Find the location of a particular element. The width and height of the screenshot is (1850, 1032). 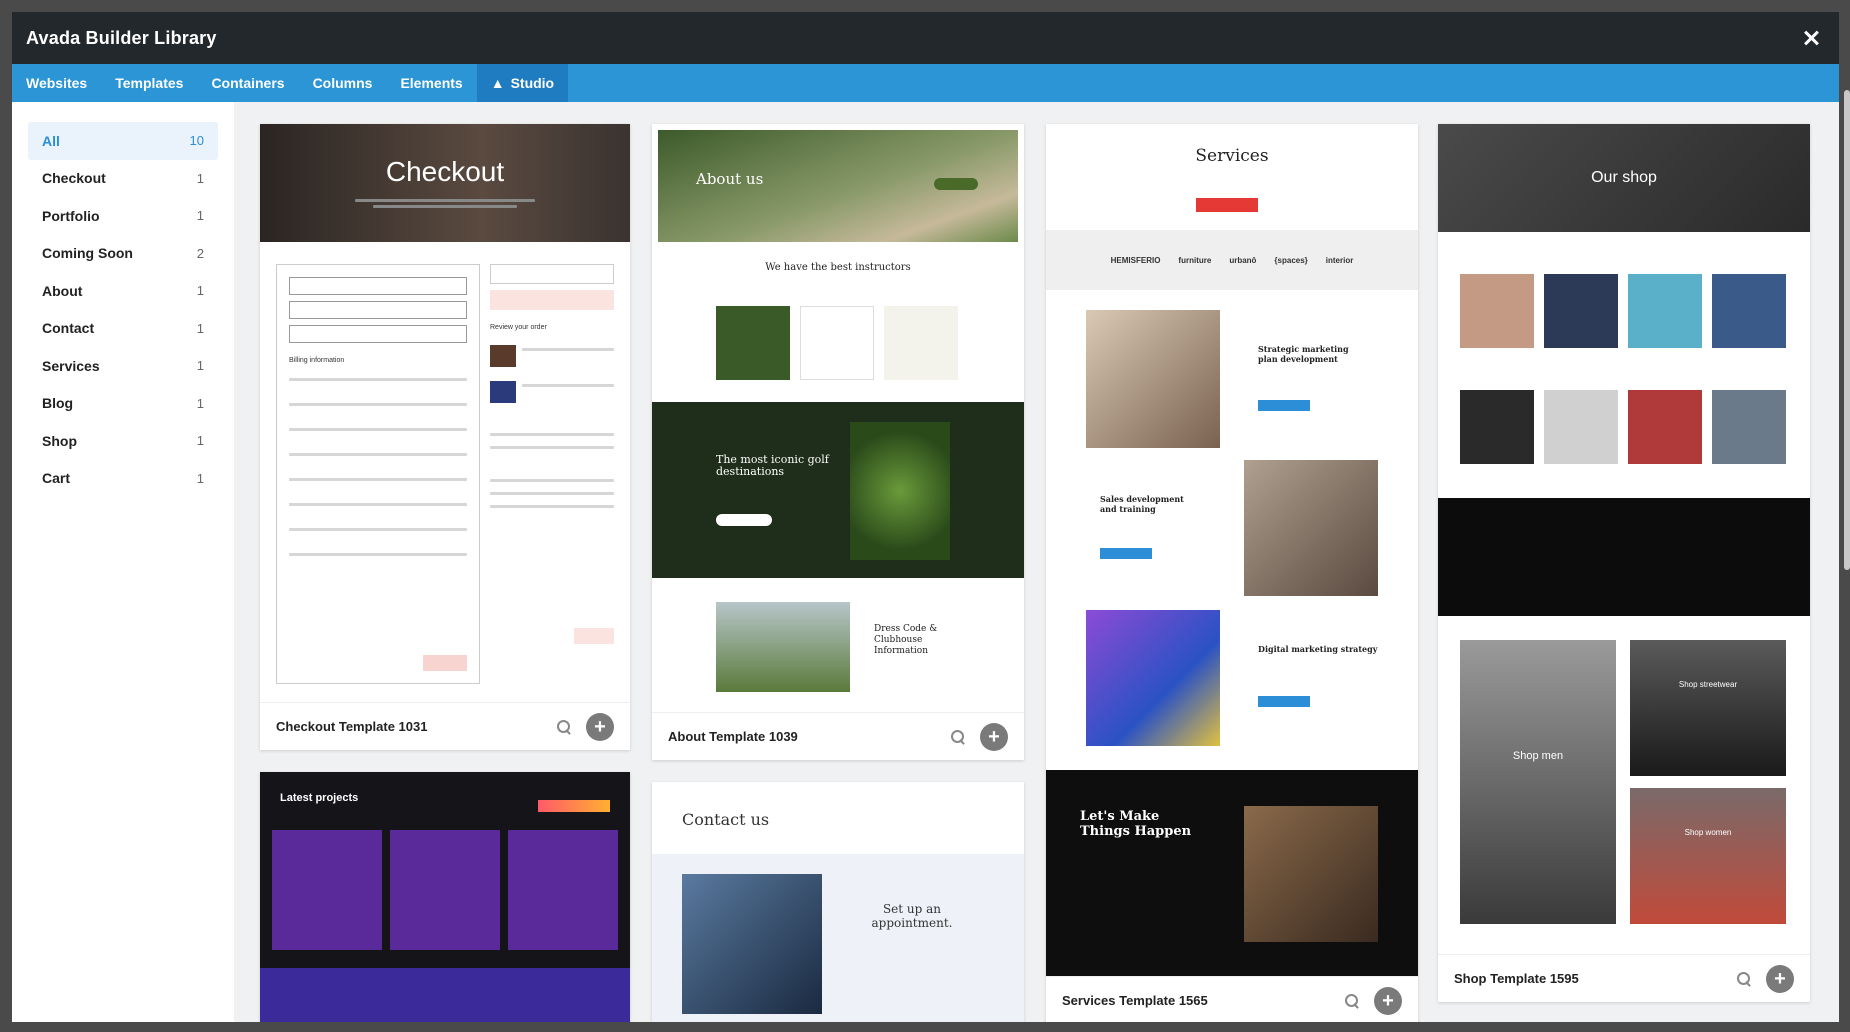

sidebar-item-checkout: Checkout 1 is located at coordinates (123, 179).